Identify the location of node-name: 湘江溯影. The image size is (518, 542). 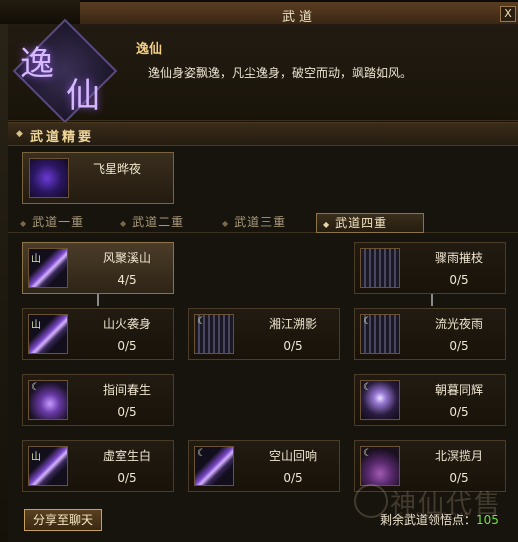
(292, 324).